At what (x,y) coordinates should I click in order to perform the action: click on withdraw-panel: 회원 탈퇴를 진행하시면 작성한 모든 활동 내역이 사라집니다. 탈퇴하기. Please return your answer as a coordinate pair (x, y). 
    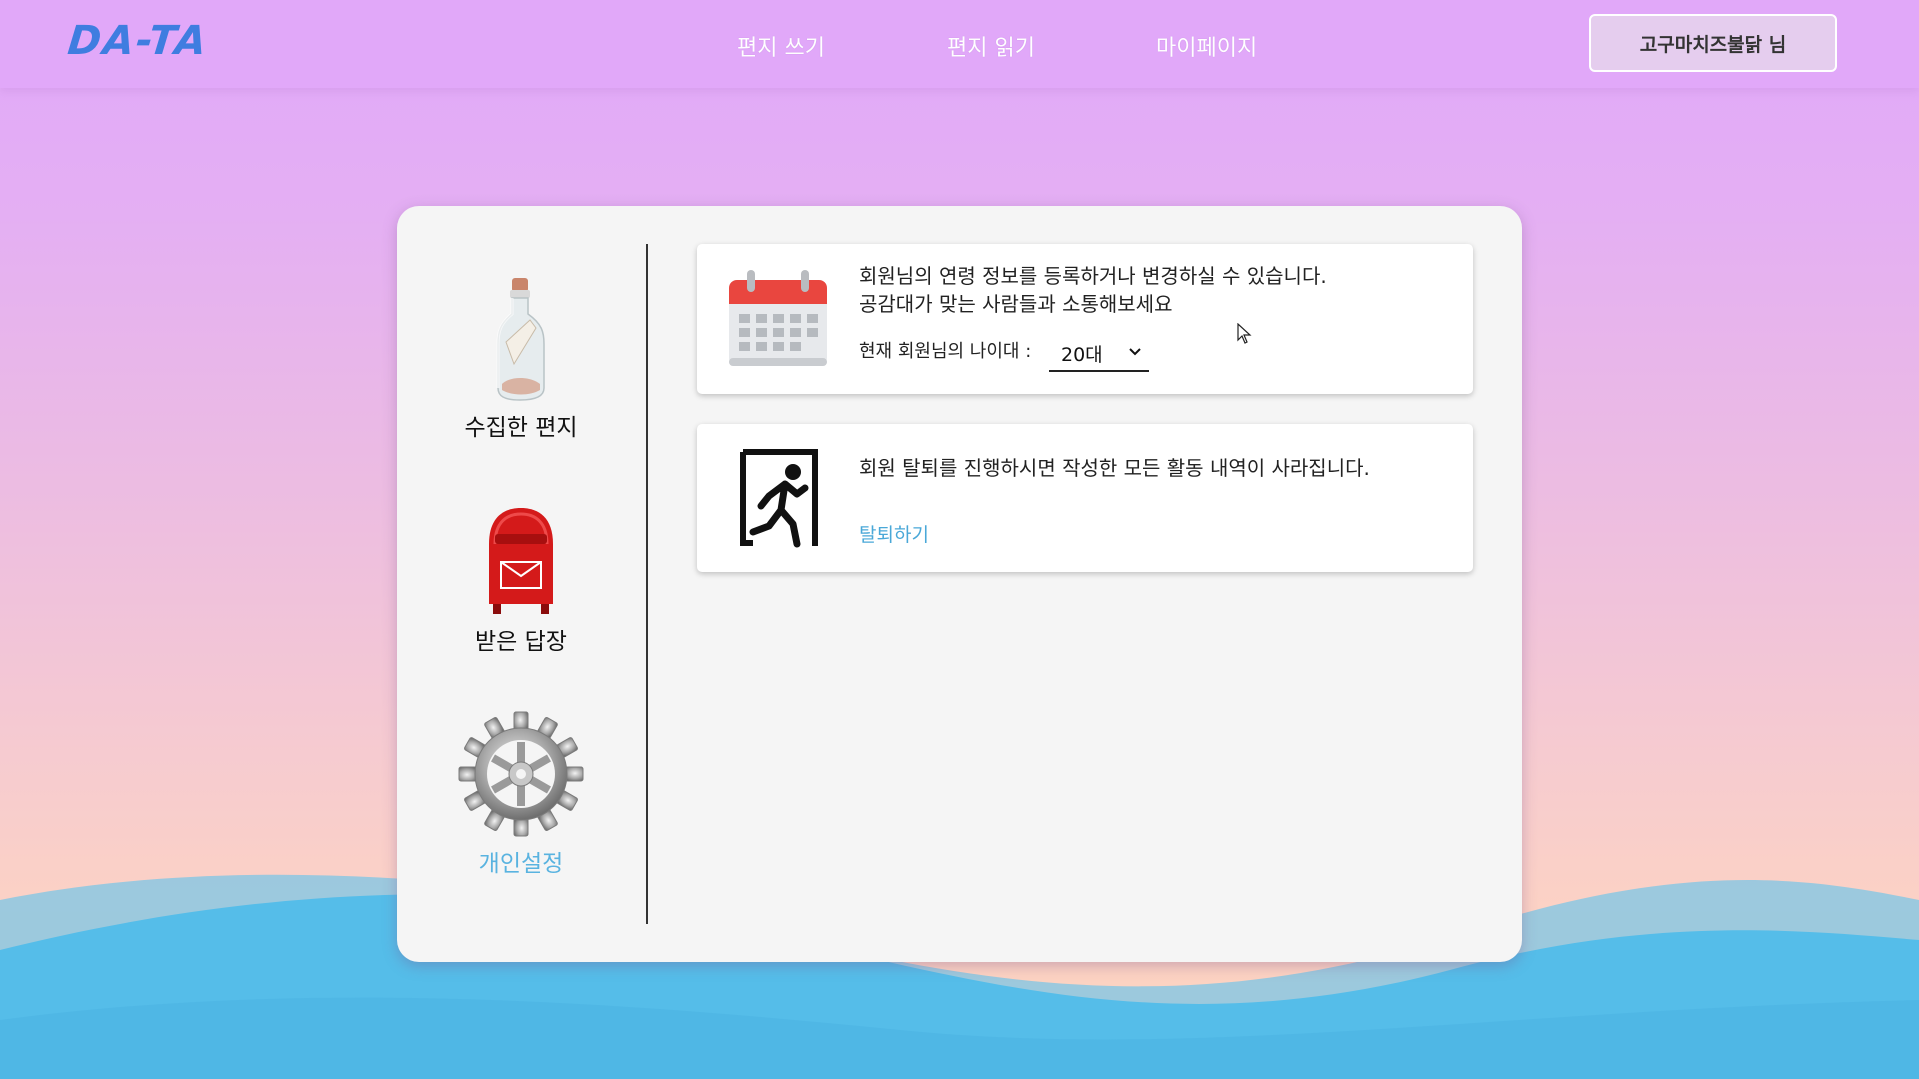
    Looking at the image, I should click on (1085, 498).